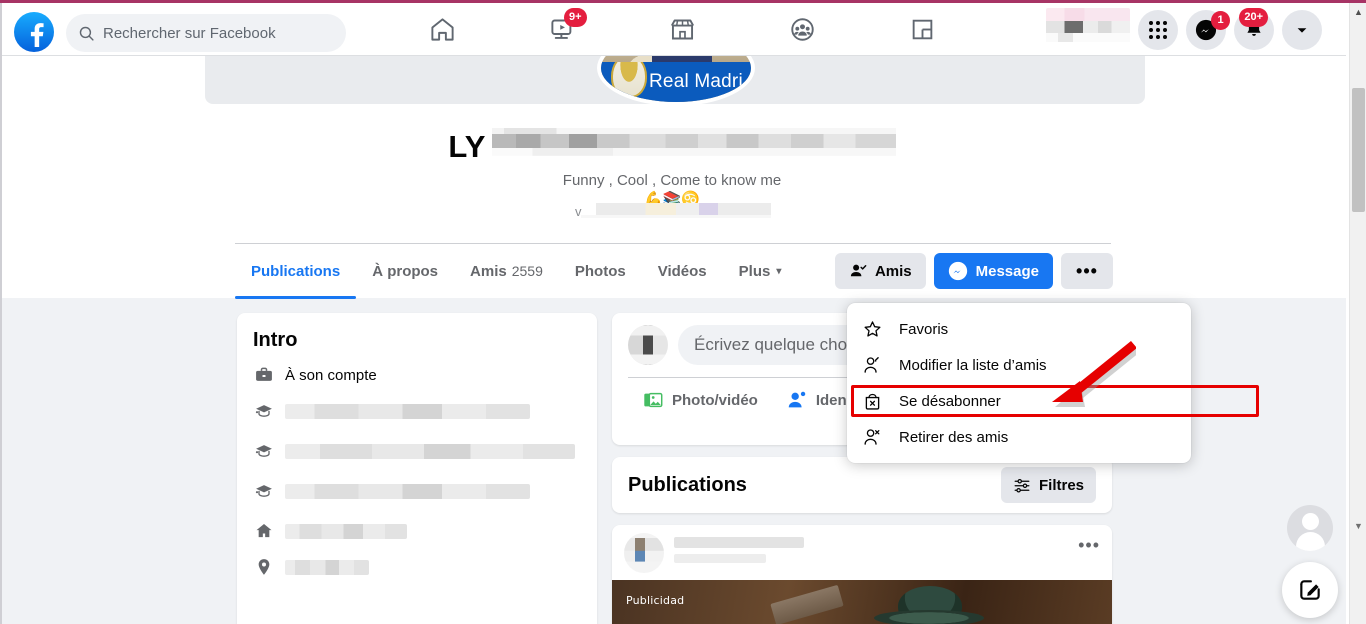 Image resolution: width=1366 pixels, height=624 pixels. Describe the element at coordinates (687, 484) in the screenshot. I see `publications-title: Publications` at that location.